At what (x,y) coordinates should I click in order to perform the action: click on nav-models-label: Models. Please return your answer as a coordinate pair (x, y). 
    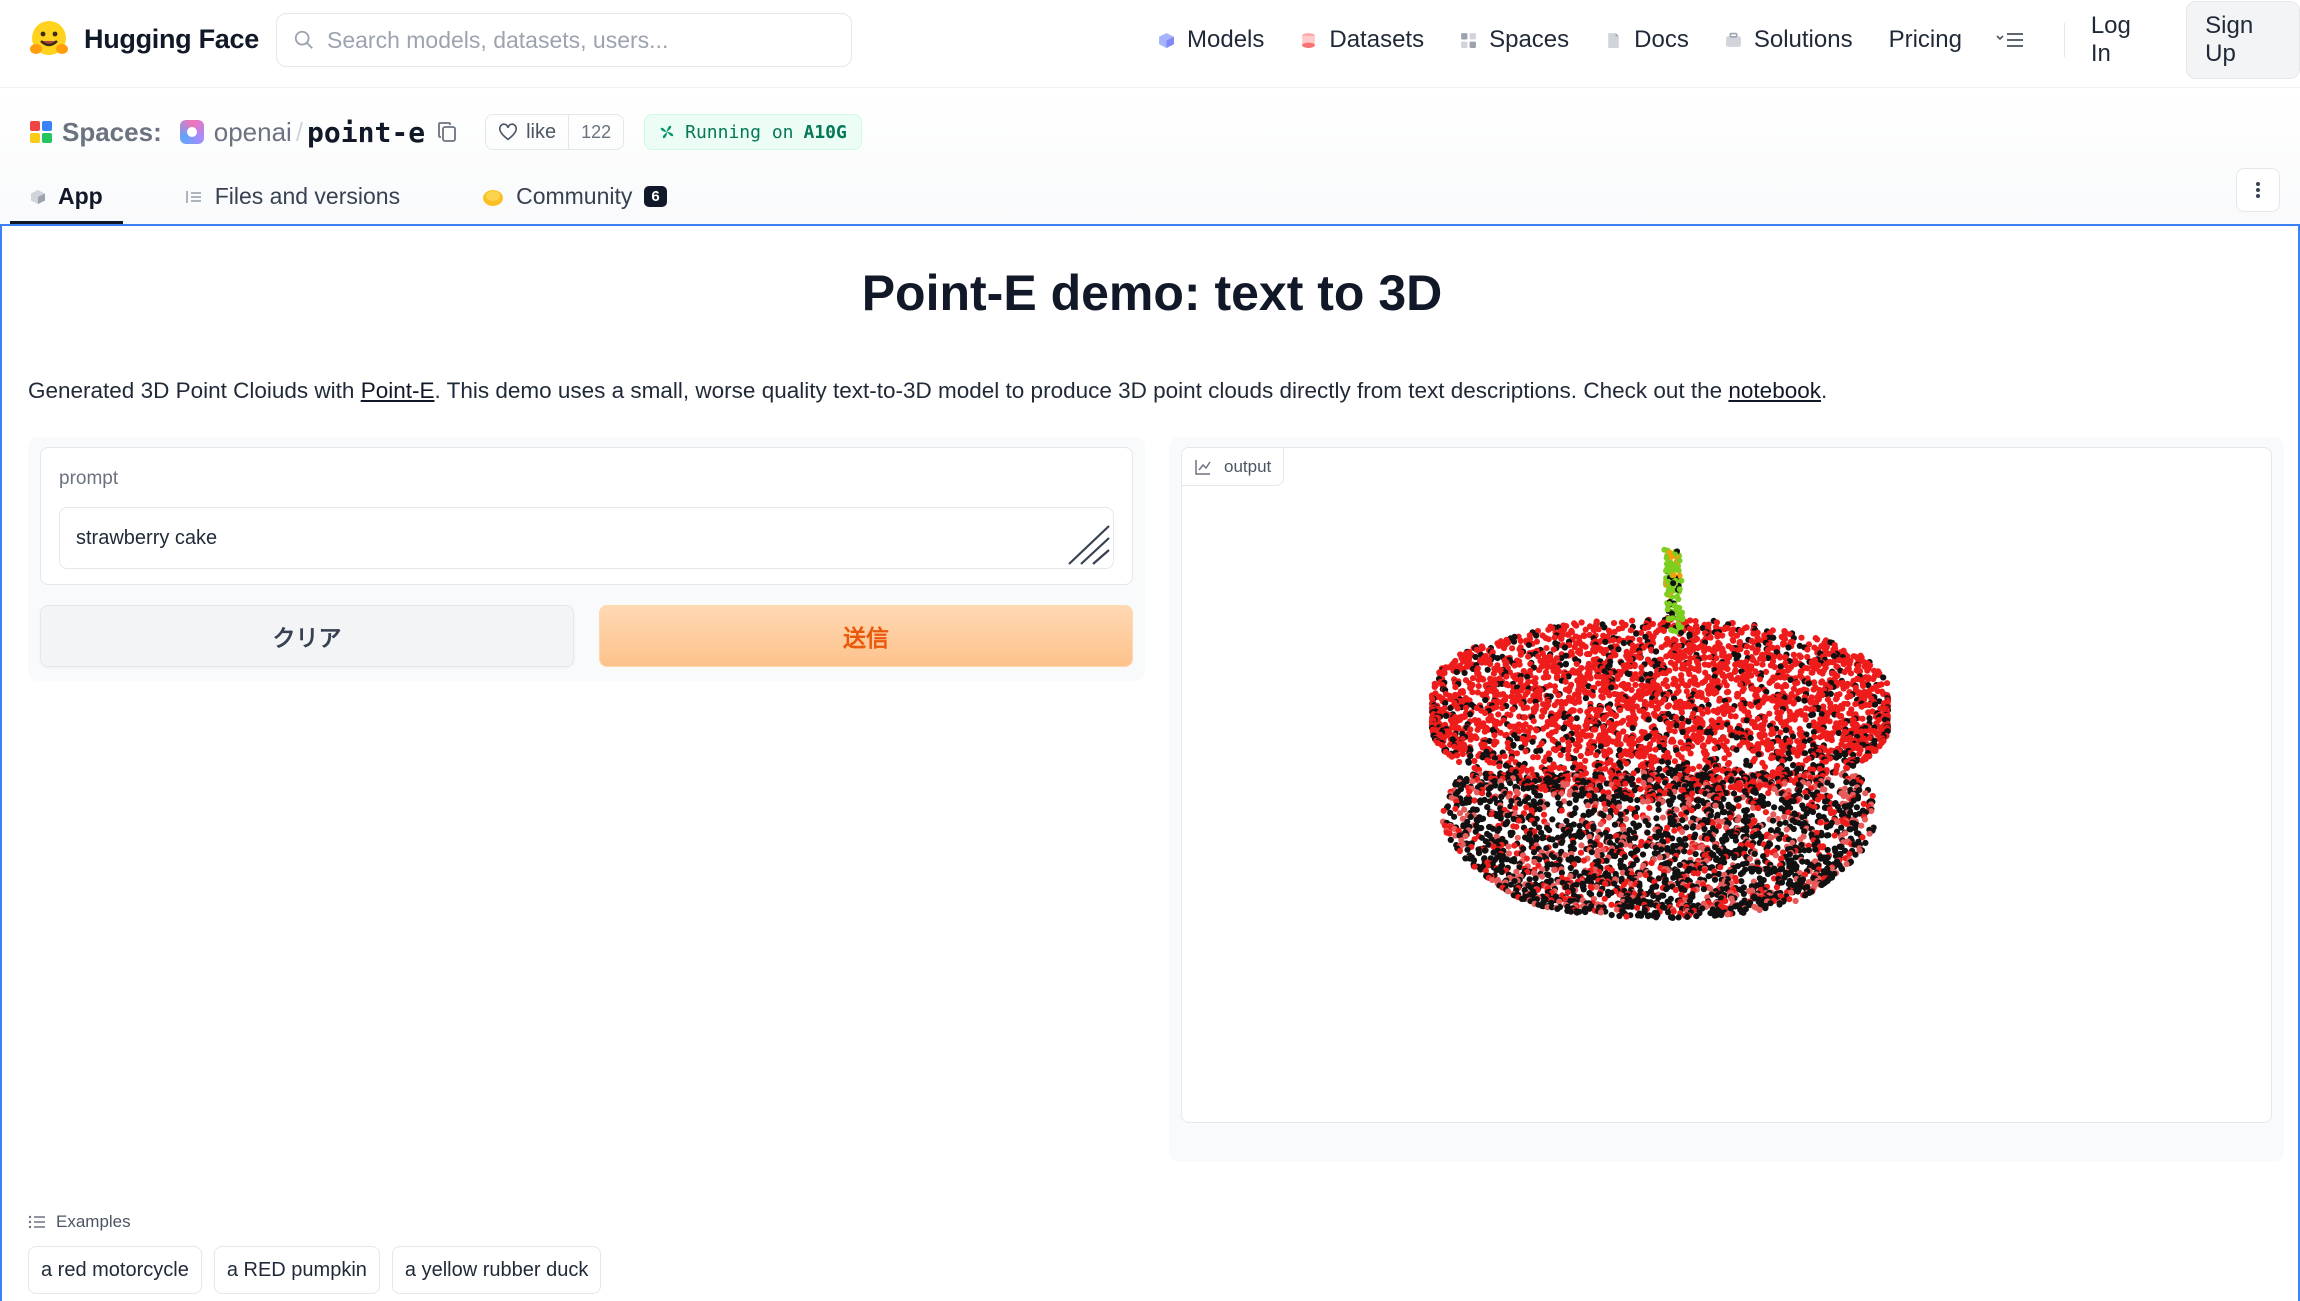
    Looking at the image, I should click on (1226, 39).